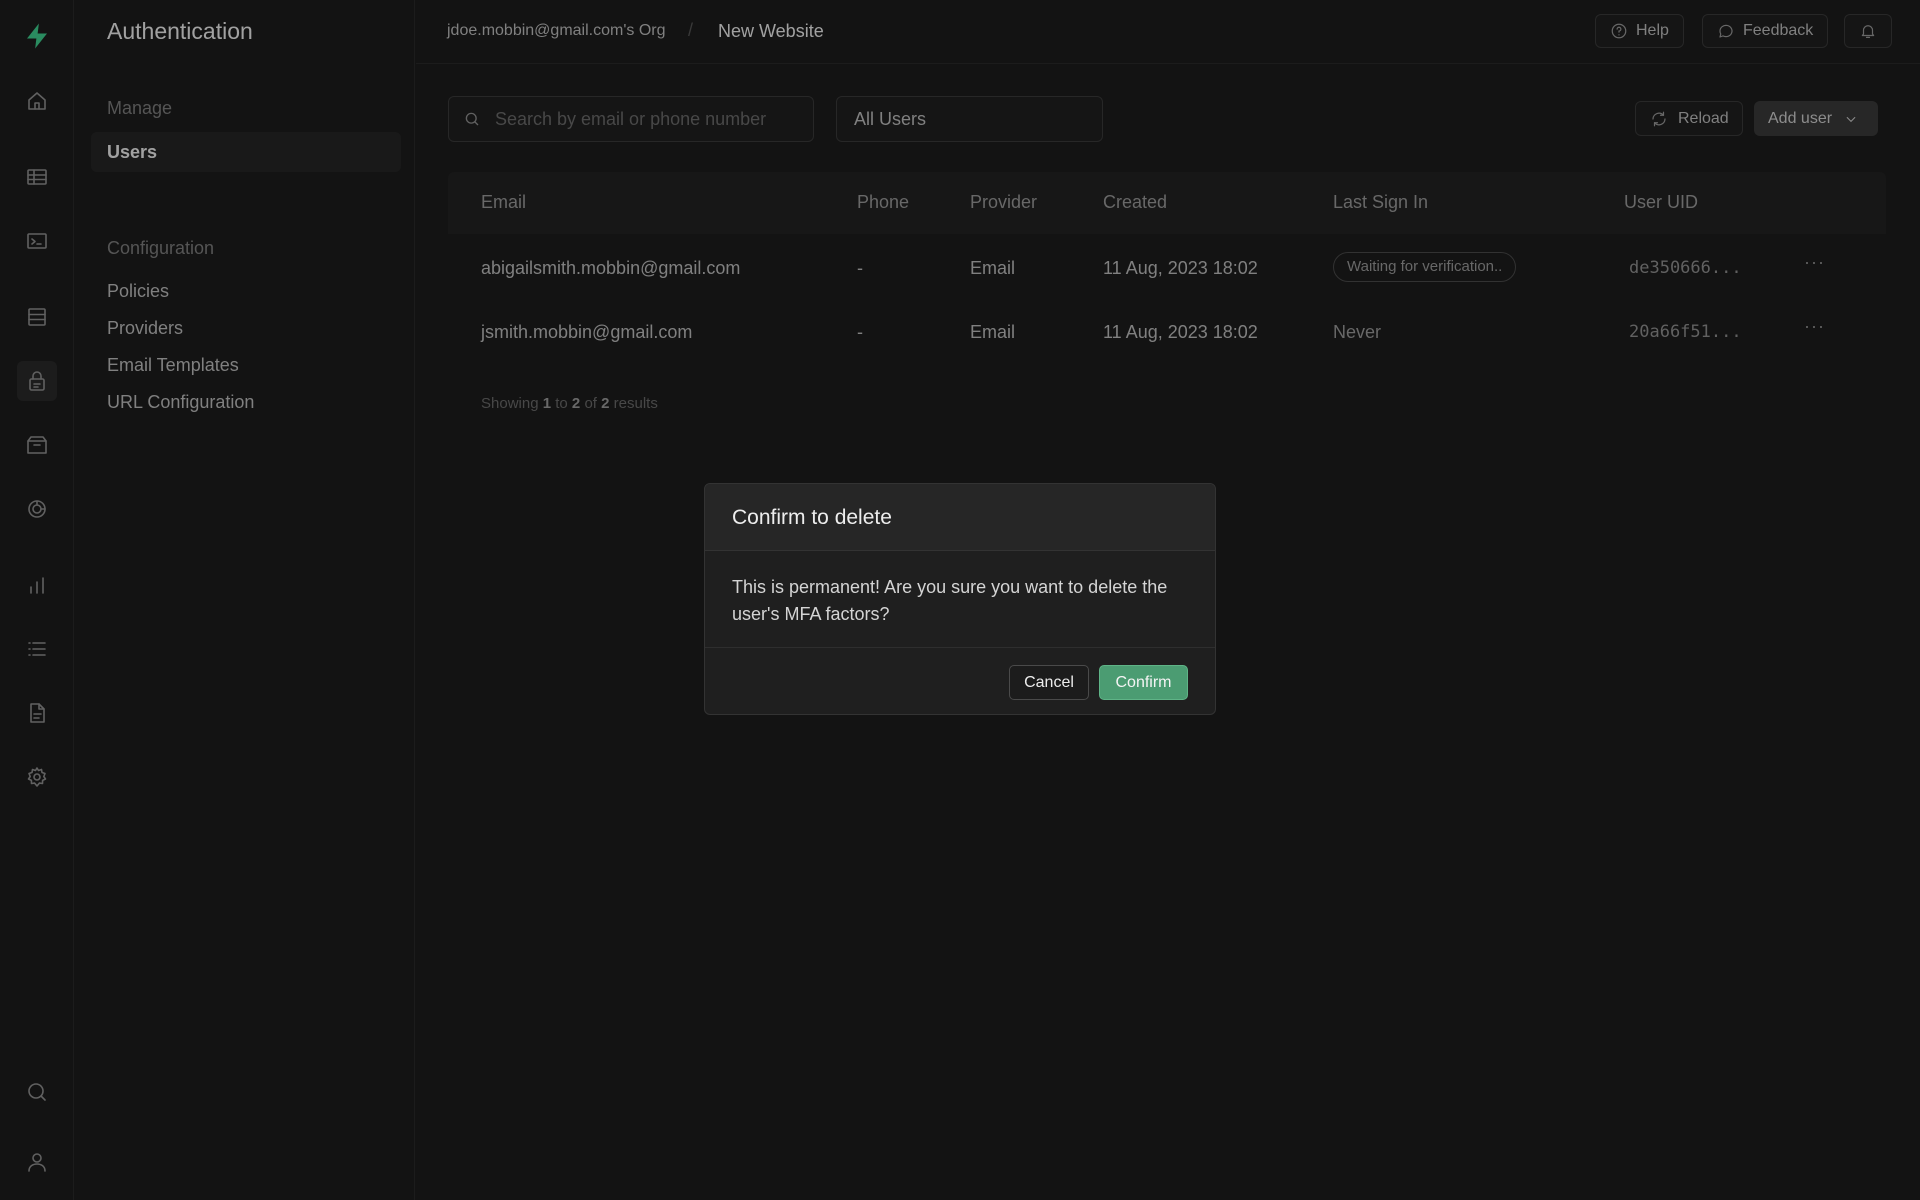  Describe the element at coordinates (1049, 682) in the screenshot. I see `cancel-button: Cancel` at that location.